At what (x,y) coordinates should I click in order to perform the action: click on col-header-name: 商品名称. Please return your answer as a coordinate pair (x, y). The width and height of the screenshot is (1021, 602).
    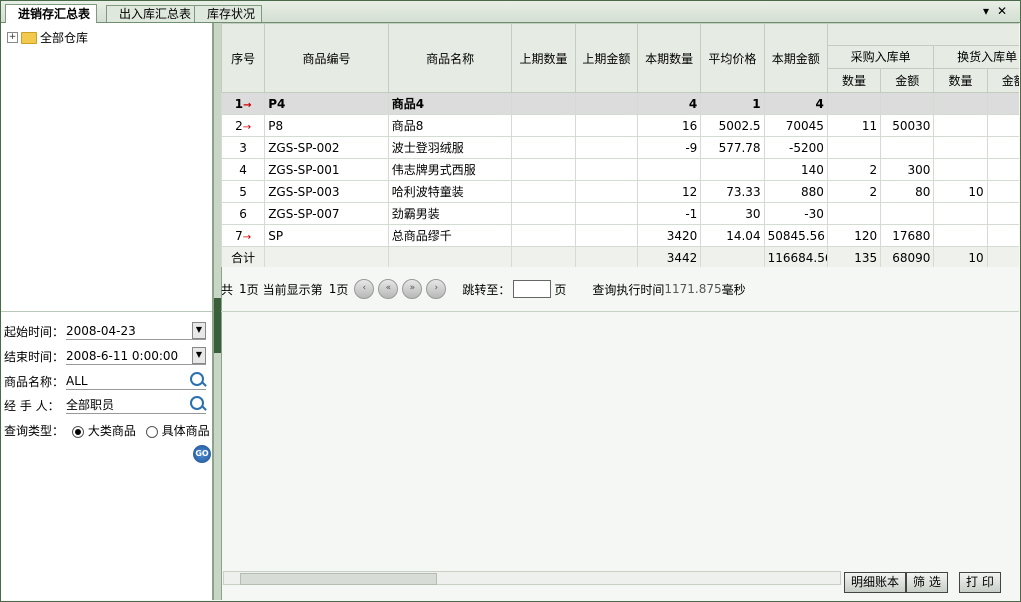
    Looking at the image, I should click on (450, 58).